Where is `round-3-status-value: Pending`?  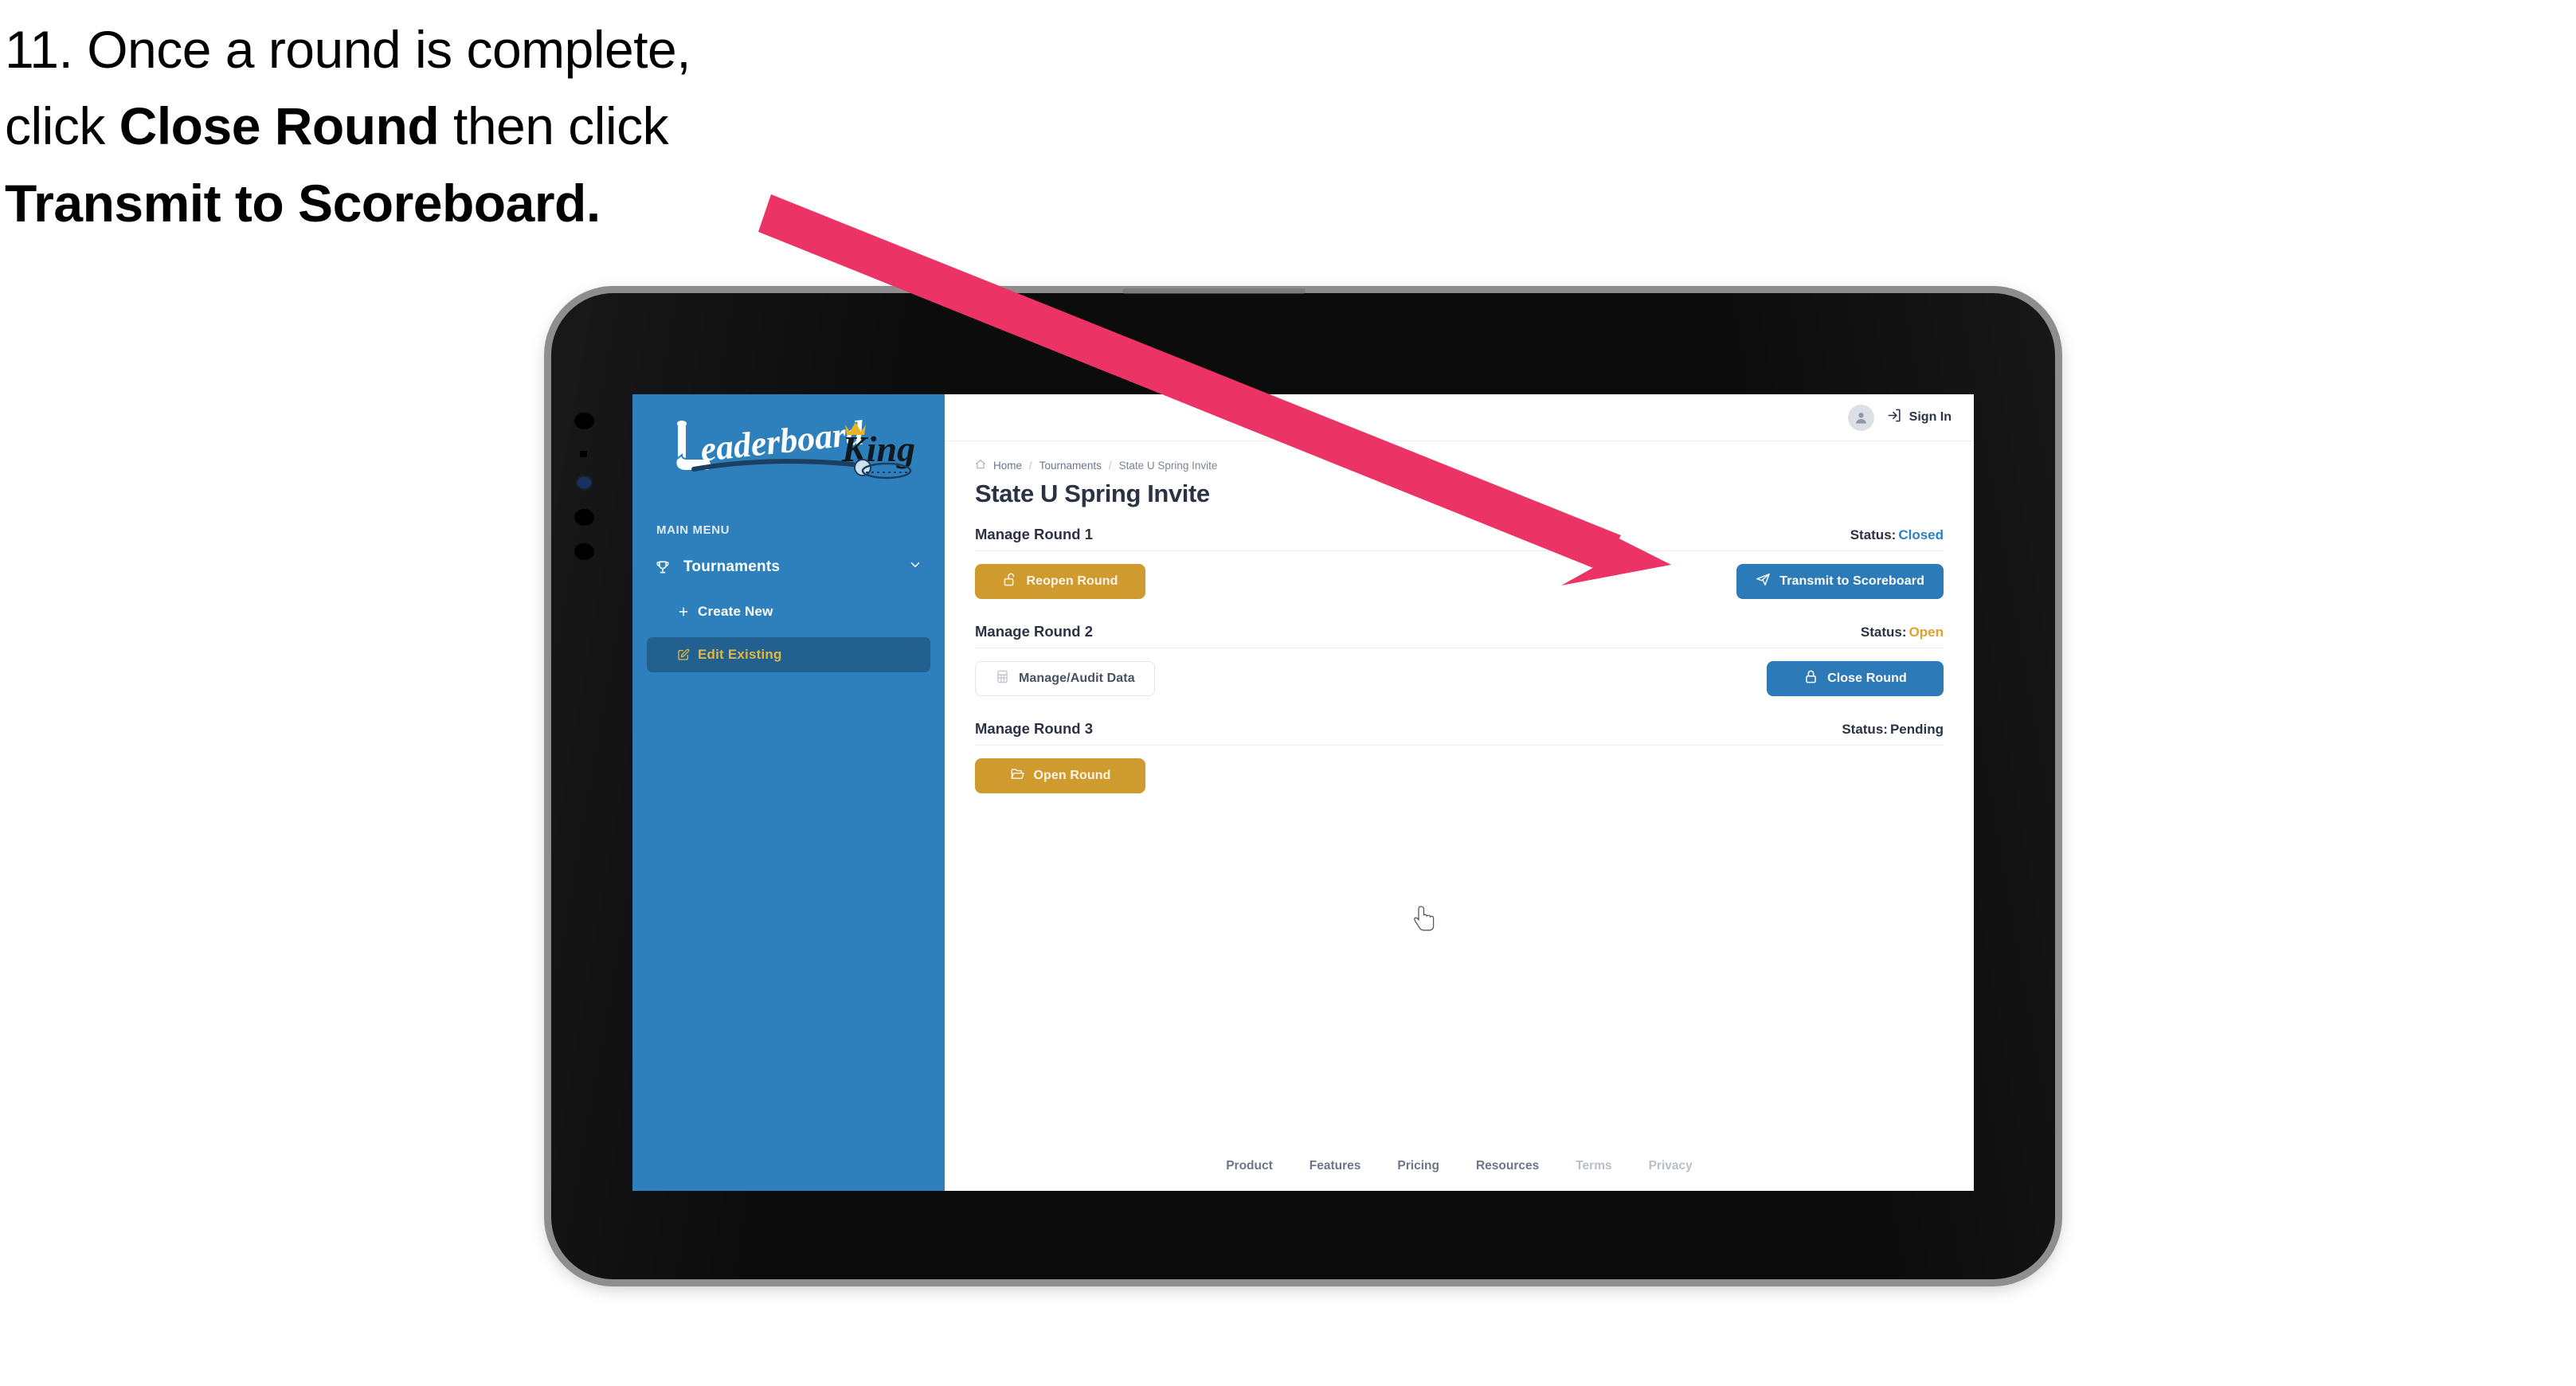
round-3-status-value: Pending is located at coordinates (1916, 729).